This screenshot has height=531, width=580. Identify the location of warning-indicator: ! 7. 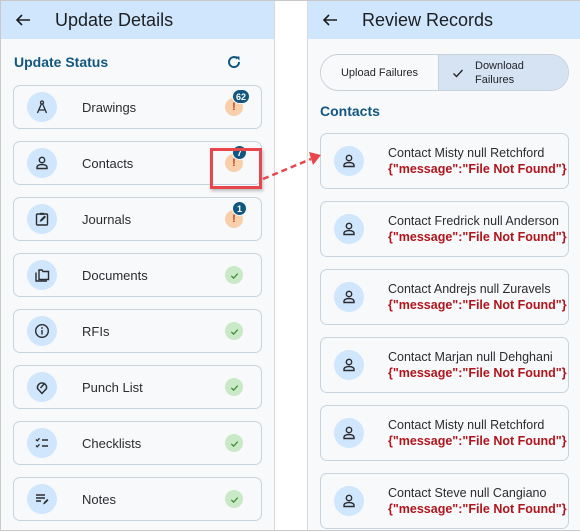
(236, 158).